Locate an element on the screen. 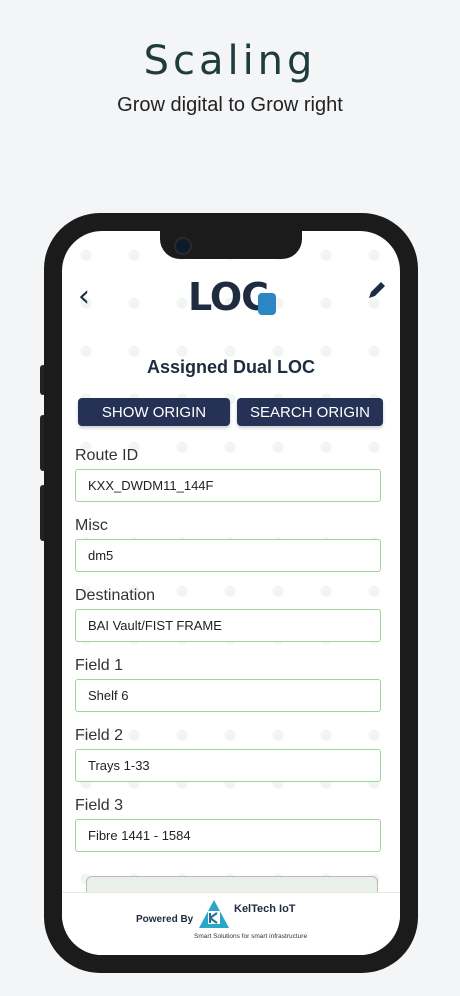 This screenshot has width=460, height=996. misc-label: Misc is located at coordinates (91, 525).